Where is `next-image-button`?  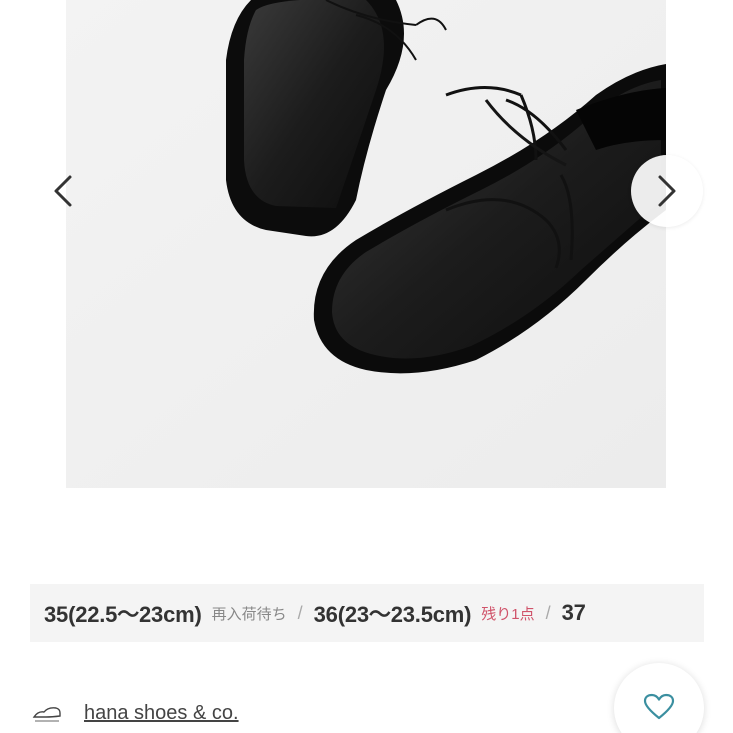
next-image-button is located at coordinates (667, 191).